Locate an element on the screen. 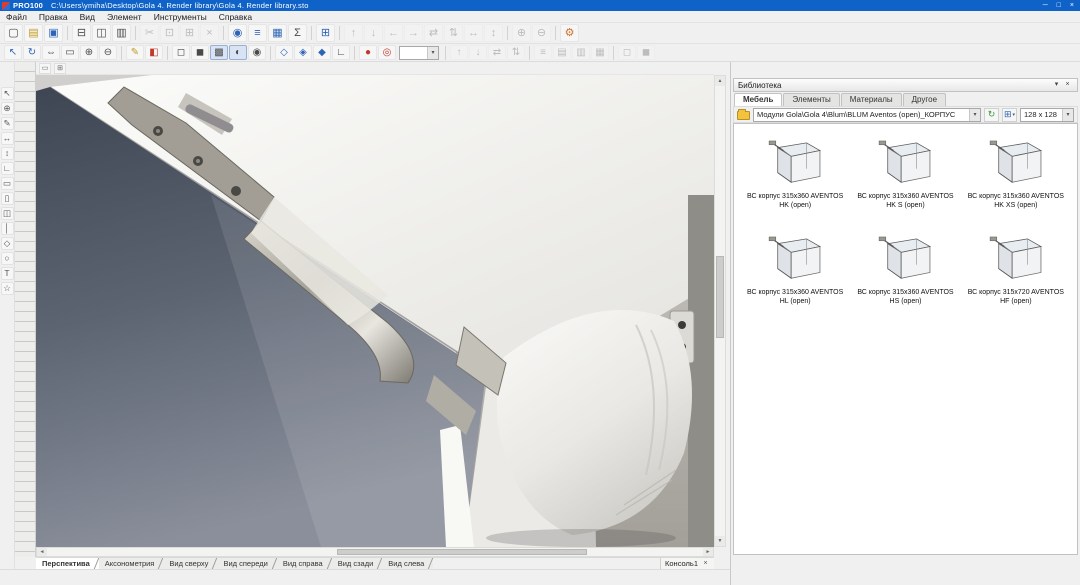  lock-button: ◻ is located at coordinates (627, 52).